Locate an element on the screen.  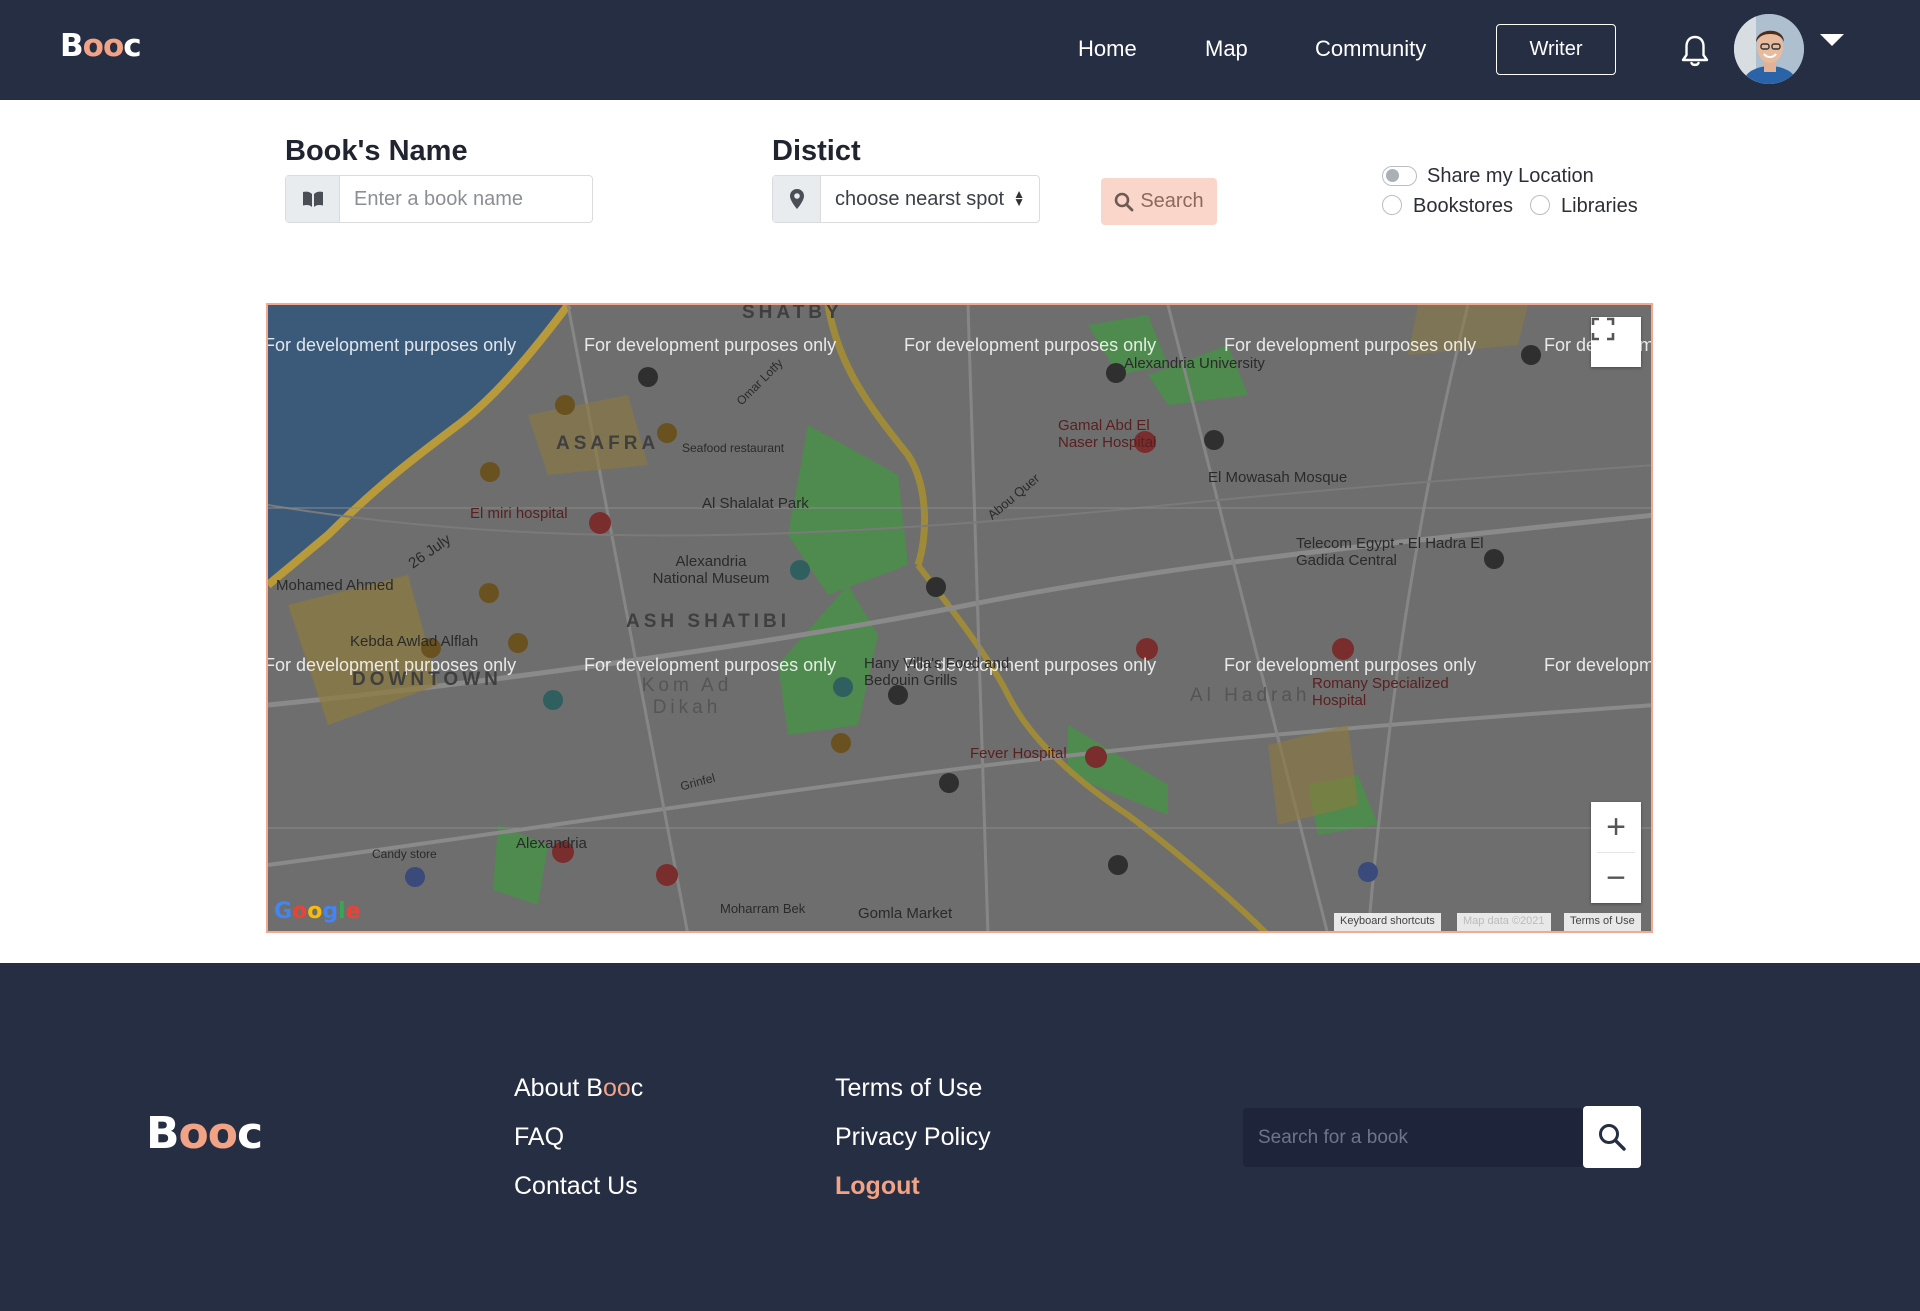
district-select-value: choose nearst spot is located at coordinates (919, 199).